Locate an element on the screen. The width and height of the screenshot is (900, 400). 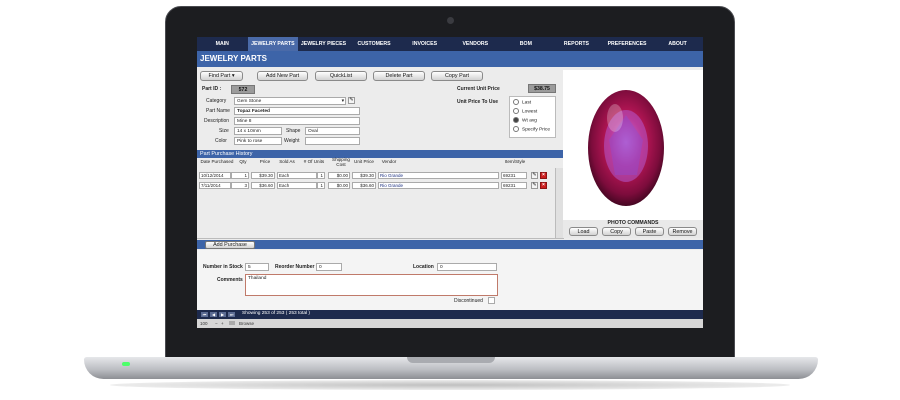
size-field: 14 x 10mm is located at coordinates (258, 131).